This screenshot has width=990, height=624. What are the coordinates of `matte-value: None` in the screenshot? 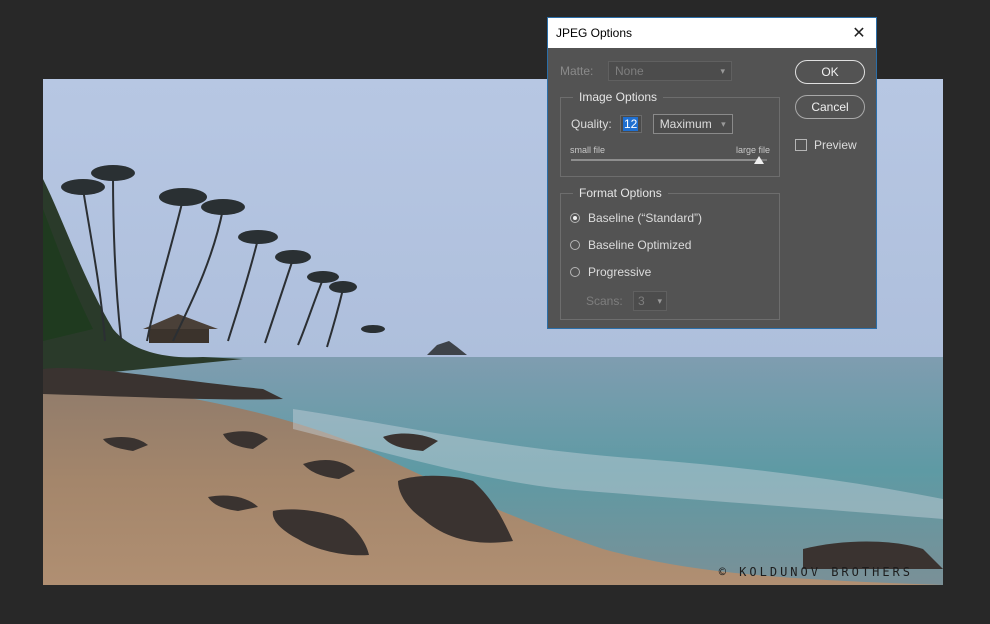 It's located at (629, 71).